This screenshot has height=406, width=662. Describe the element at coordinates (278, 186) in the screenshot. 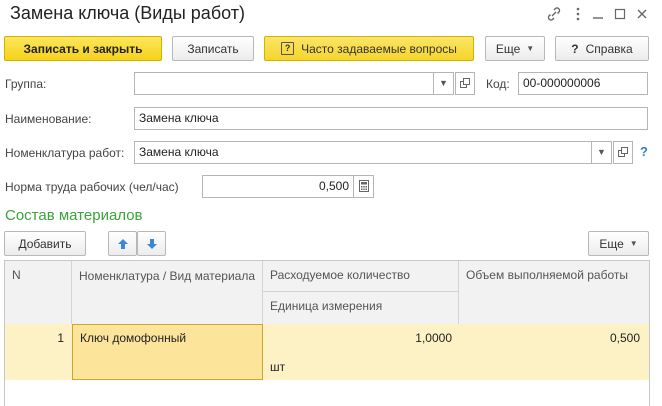

I see `norm-field: 0,500` at that location.